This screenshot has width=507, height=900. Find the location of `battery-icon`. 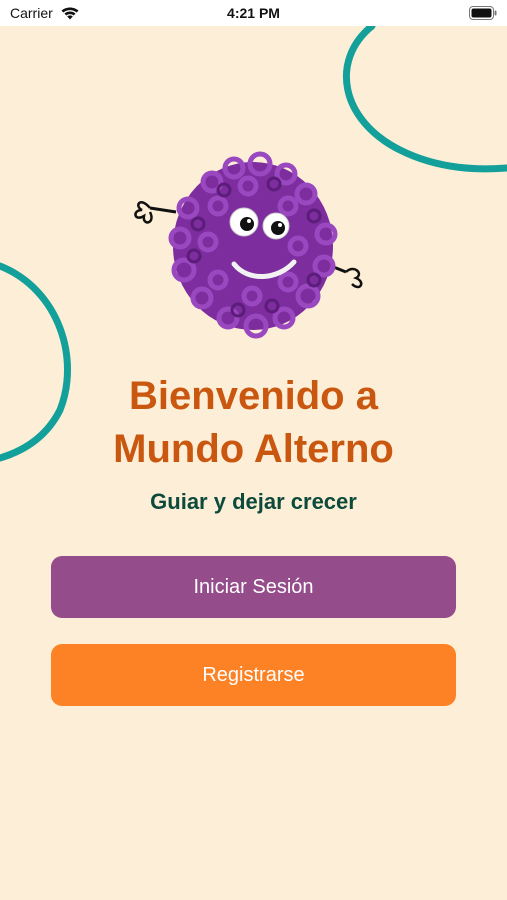

battery-icon is located at coordinates (483, 13).